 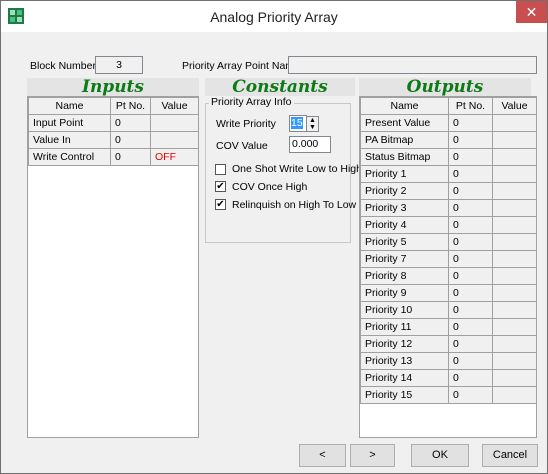 I want to click on cov-once-high-checkbox: ✔, so click(x=220, y=186).